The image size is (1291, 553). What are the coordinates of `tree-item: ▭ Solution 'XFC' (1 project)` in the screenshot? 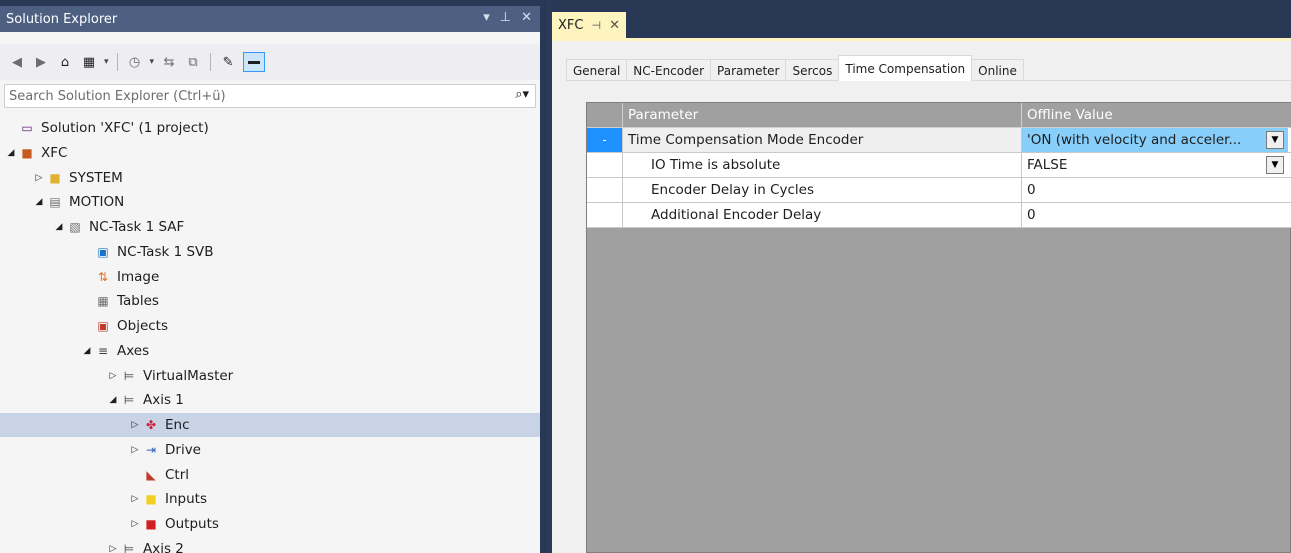 It's located at (270, 128).